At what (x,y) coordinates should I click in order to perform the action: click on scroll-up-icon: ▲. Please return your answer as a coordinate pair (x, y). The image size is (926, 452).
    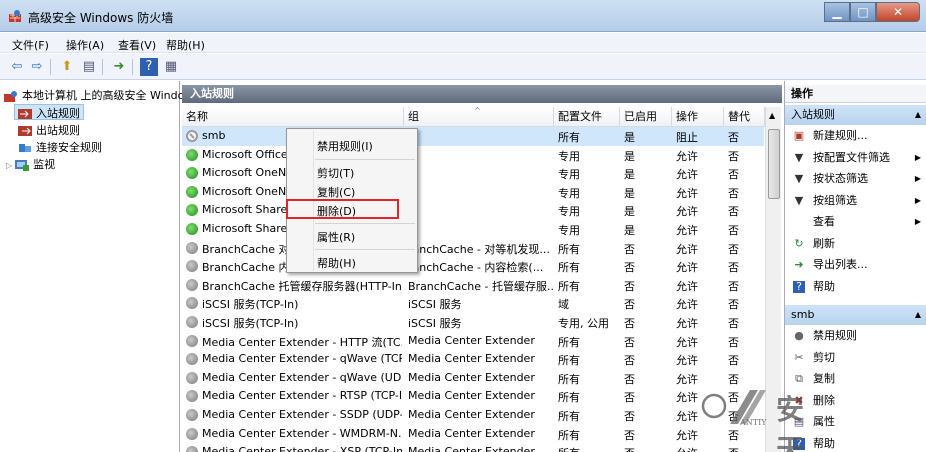
    Looking at the image, I should click on (772, 115).